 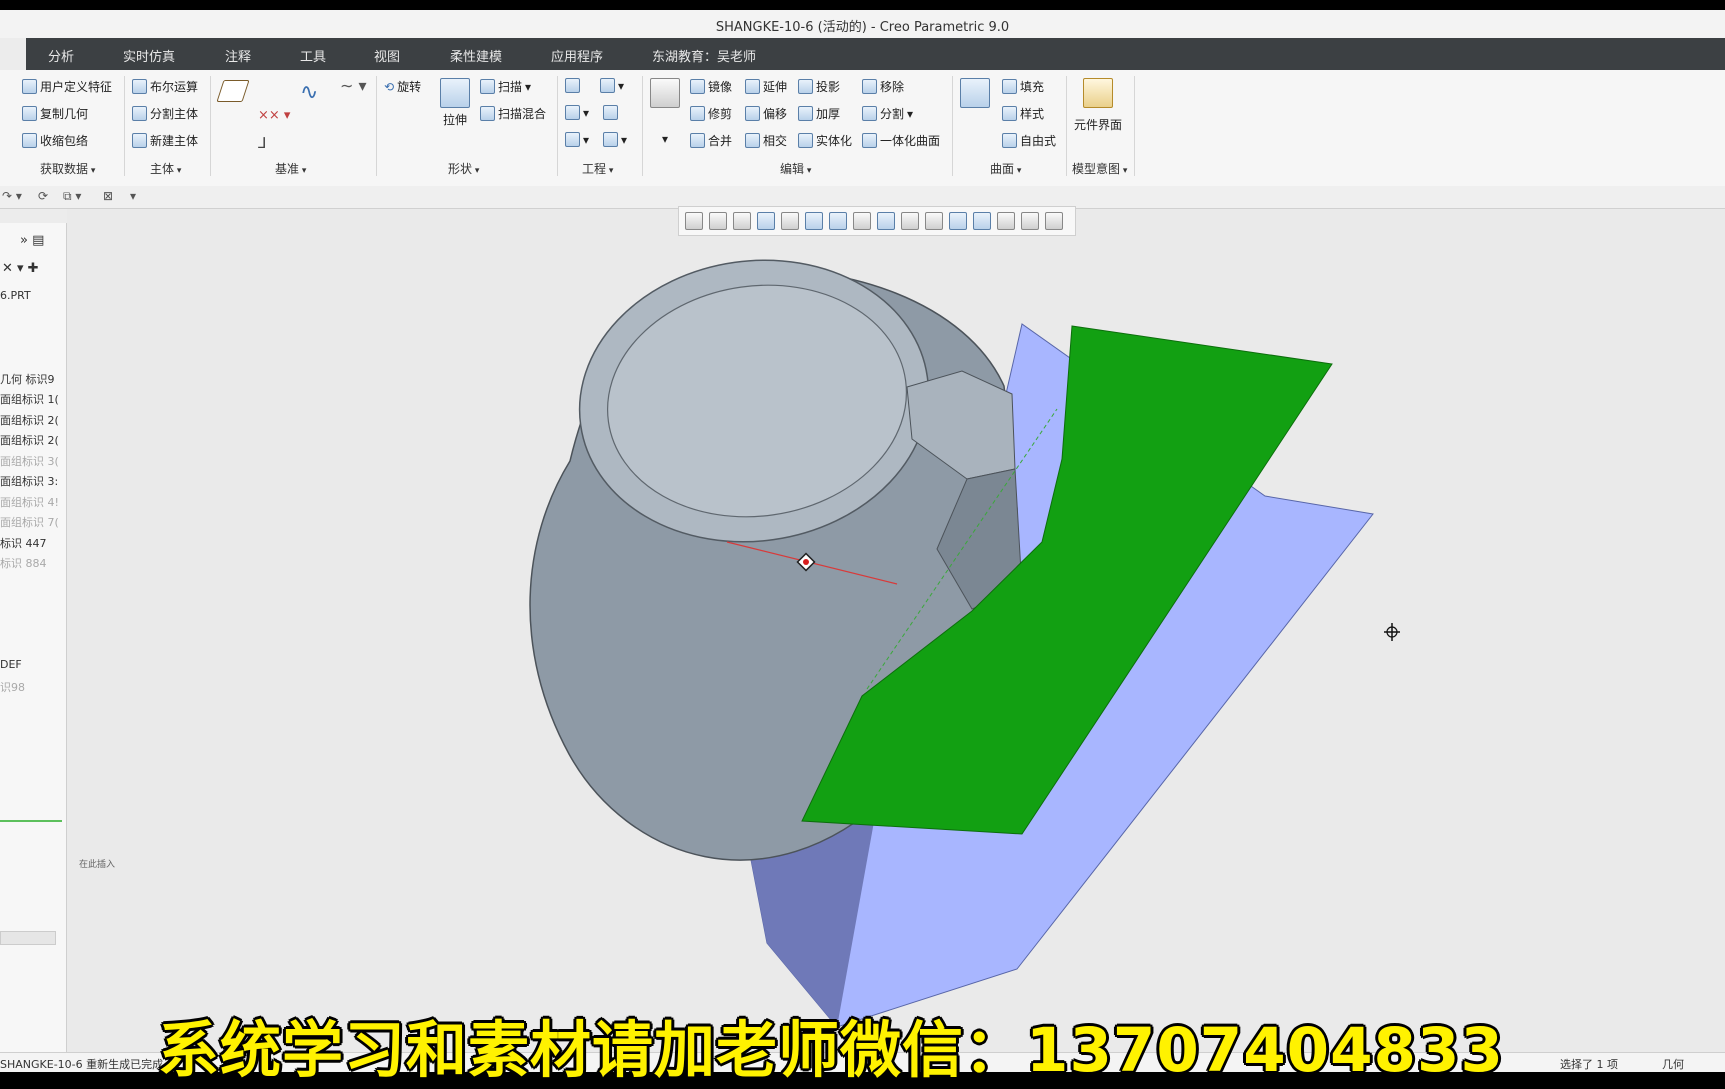 I want to click on perspective-icon, so click(x=790, y=221).